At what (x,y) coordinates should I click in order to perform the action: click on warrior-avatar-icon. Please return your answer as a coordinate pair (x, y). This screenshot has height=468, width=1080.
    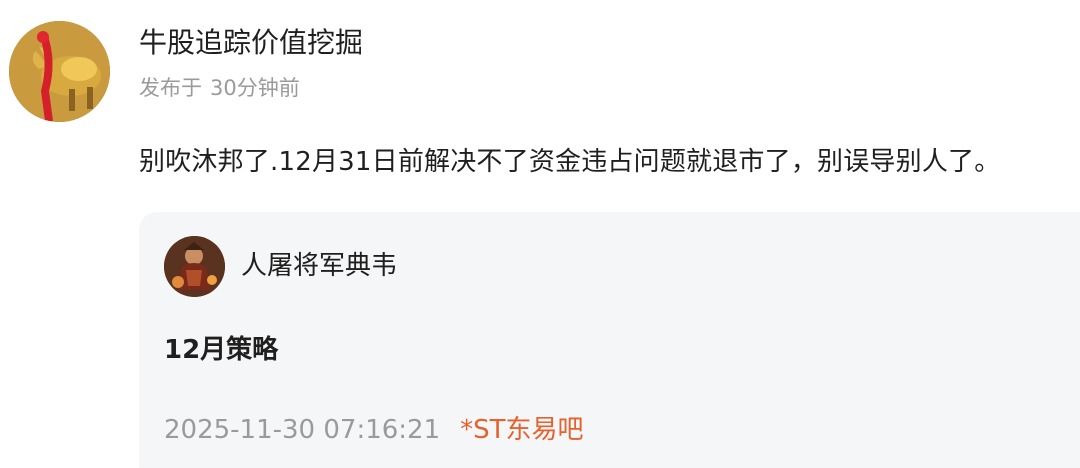
    Looking at the image, I should click on (194, 266).